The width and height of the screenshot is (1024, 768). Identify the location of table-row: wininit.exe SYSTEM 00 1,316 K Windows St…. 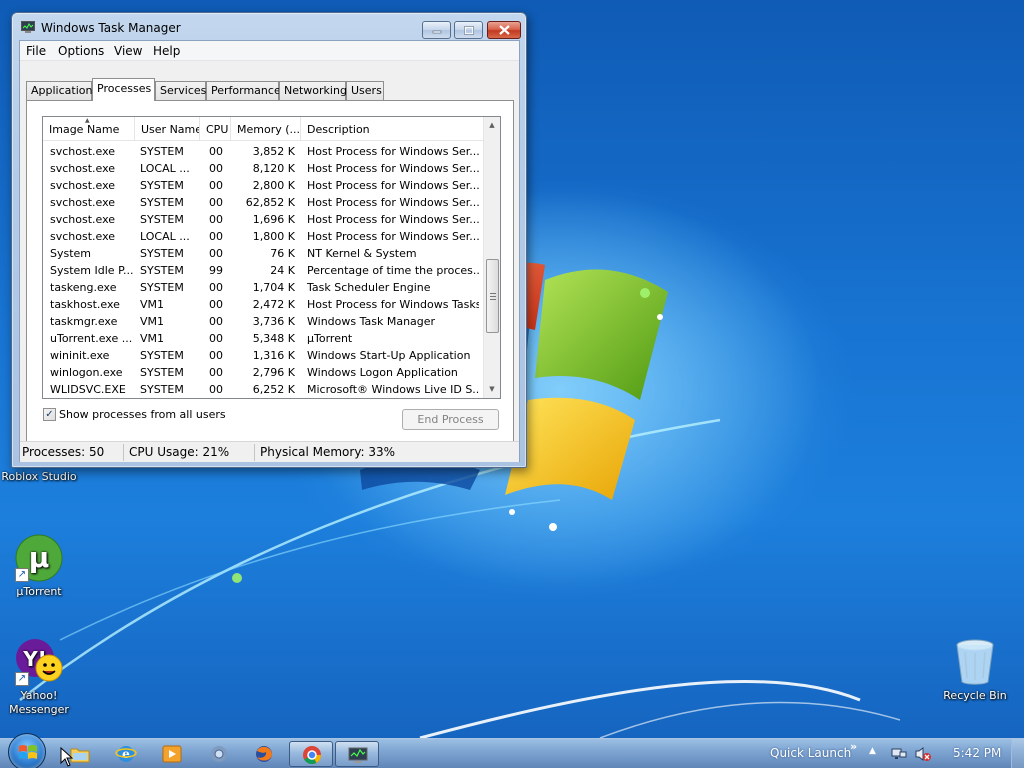
(263, 355).